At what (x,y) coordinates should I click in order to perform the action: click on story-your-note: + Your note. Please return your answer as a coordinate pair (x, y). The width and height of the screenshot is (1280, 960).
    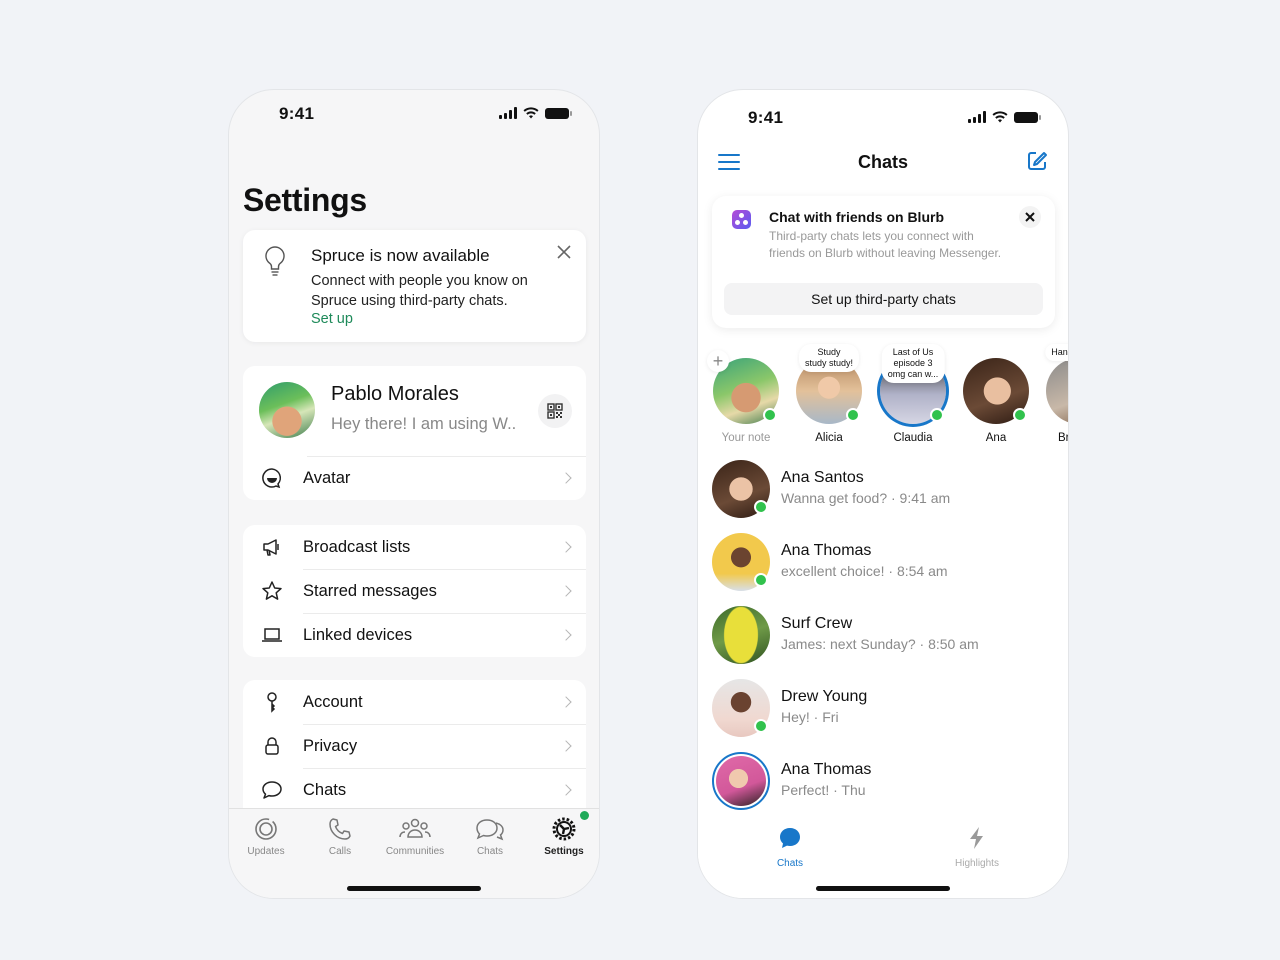
    Looking at the image, I should click on (744, 397).